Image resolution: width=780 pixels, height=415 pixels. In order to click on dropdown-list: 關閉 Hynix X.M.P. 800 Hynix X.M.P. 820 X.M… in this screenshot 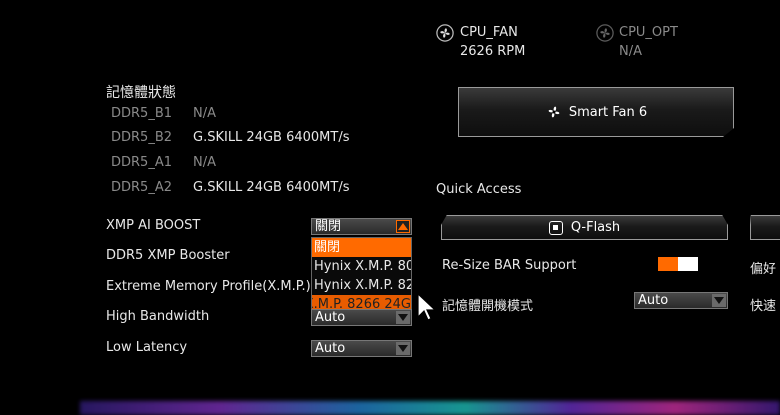, I will do `click(361, 276)`.